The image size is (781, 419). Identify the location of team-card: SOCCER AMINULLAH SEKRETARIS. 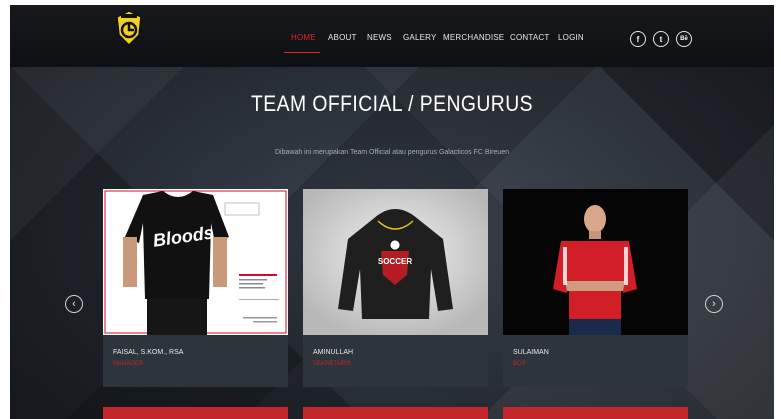
(395, 288).